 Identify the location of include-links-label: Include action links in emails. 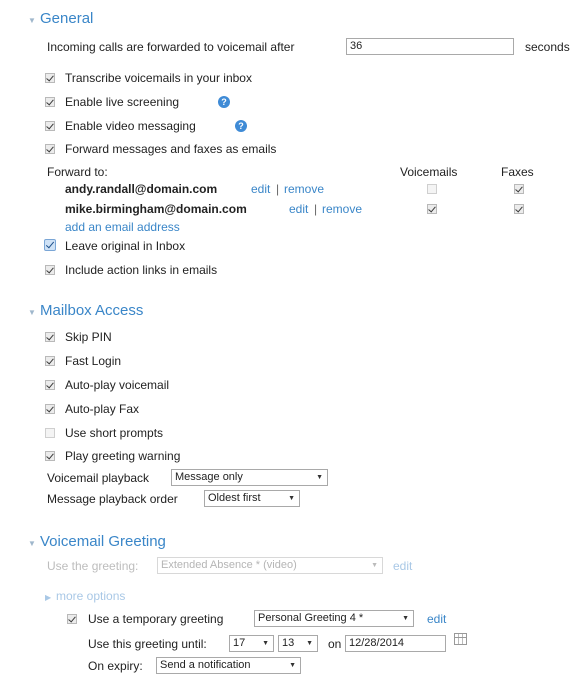
(141, 270).